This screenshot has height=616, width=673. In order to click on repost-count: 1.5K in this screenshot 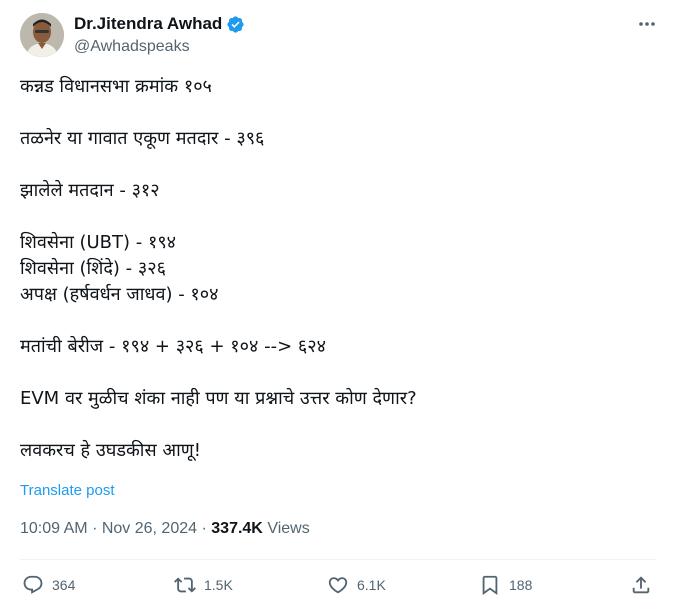, I will do `click(218, 585)`.